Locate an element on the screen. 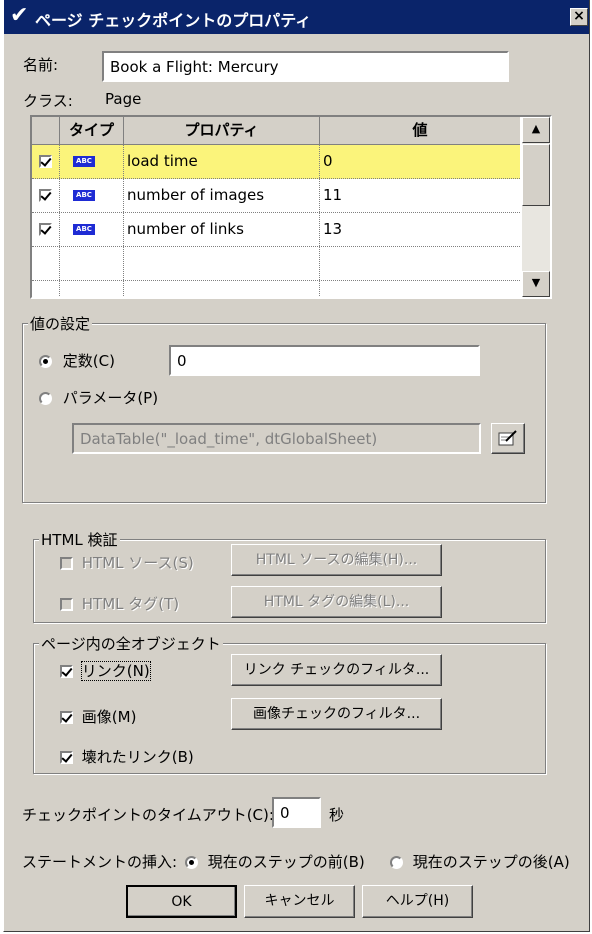  broken-links-checkbox is located at coordinates (66, 757).